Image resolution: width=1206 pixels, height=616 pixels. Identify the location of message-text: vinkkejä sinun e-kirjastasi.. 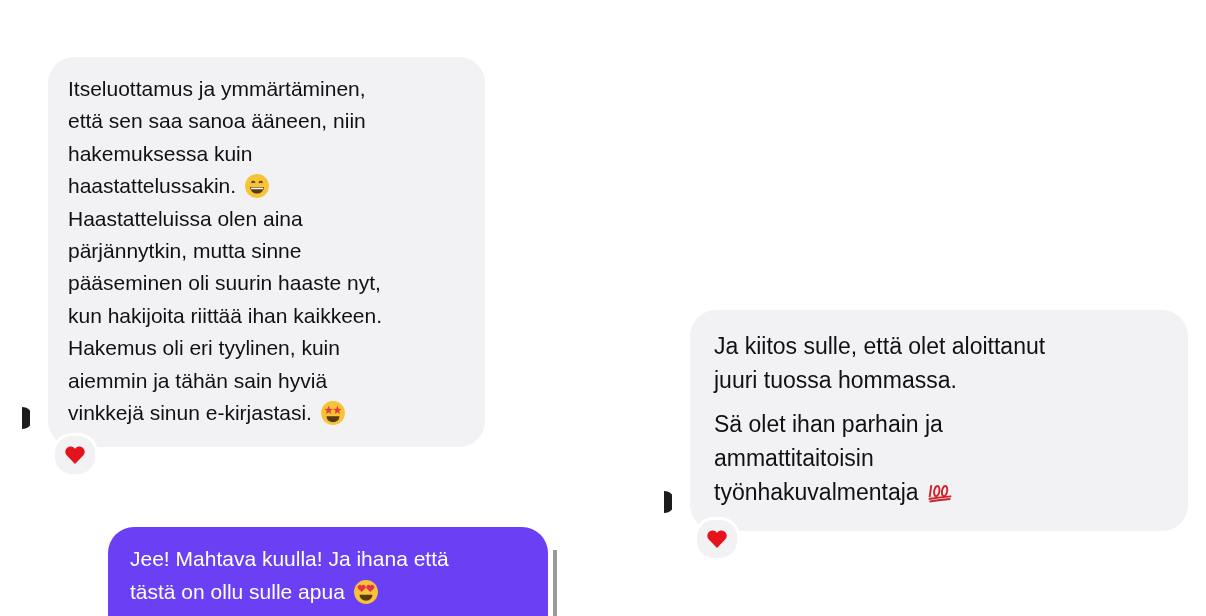
(190, 413).